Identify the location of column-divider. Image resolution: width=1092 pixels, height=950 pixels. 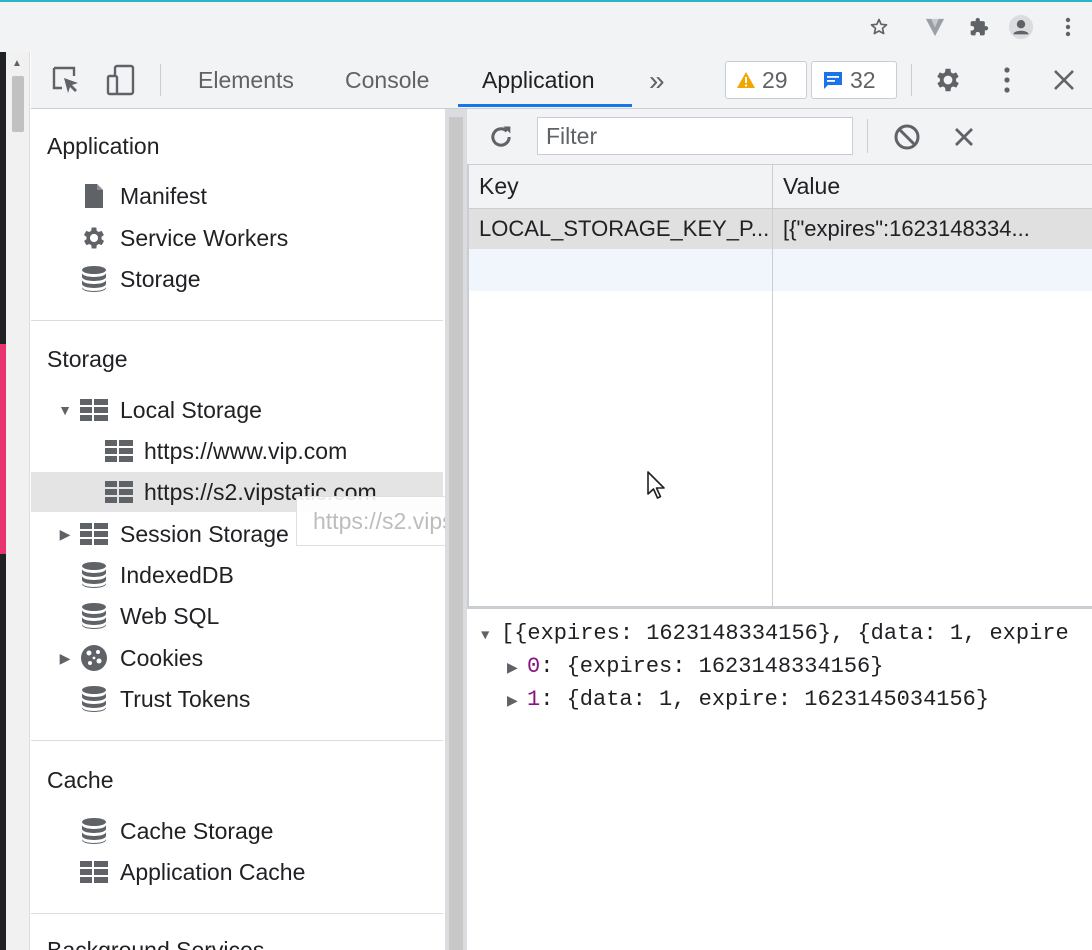
(772, 385).